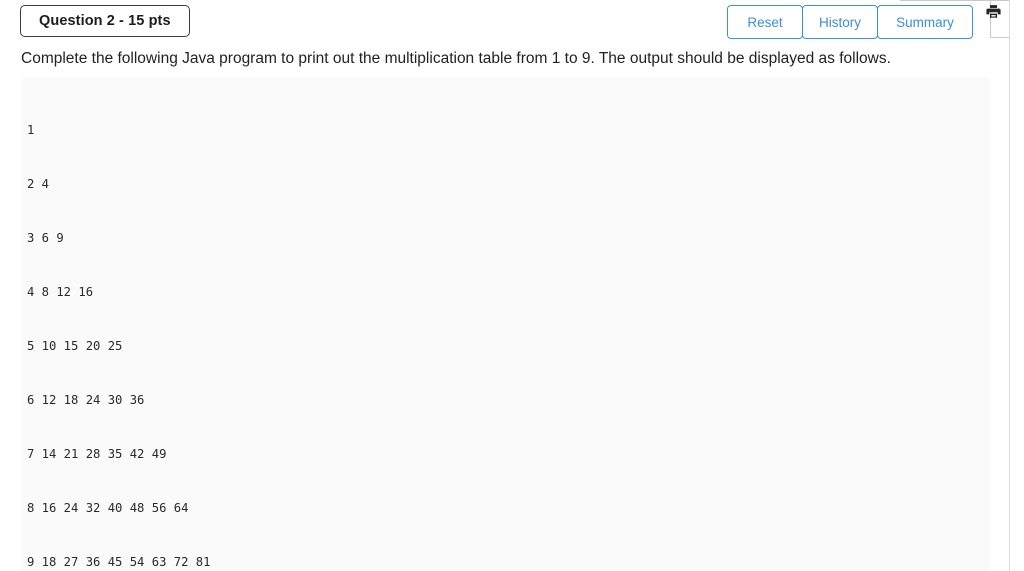  I want to click on toolbar-bottom-divider, so click(999, 37).